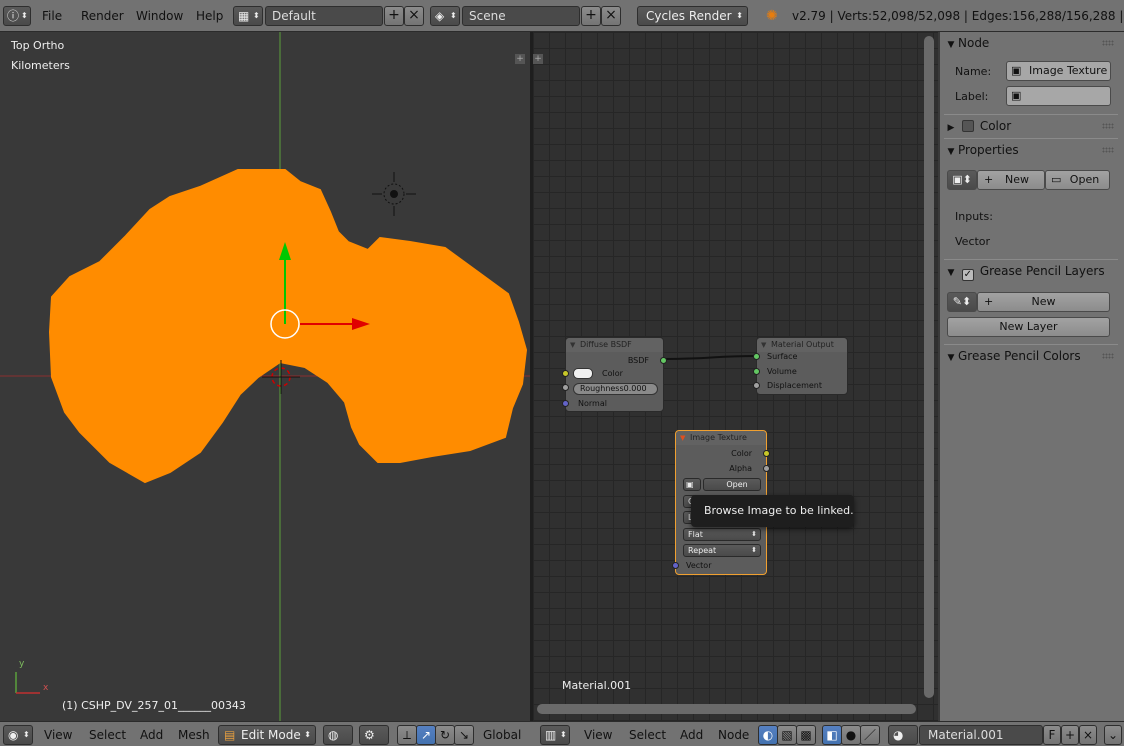 This screenshot has height=746, width=1124. I want to click on shader-nodes-button: ◐, so click(768, 735).